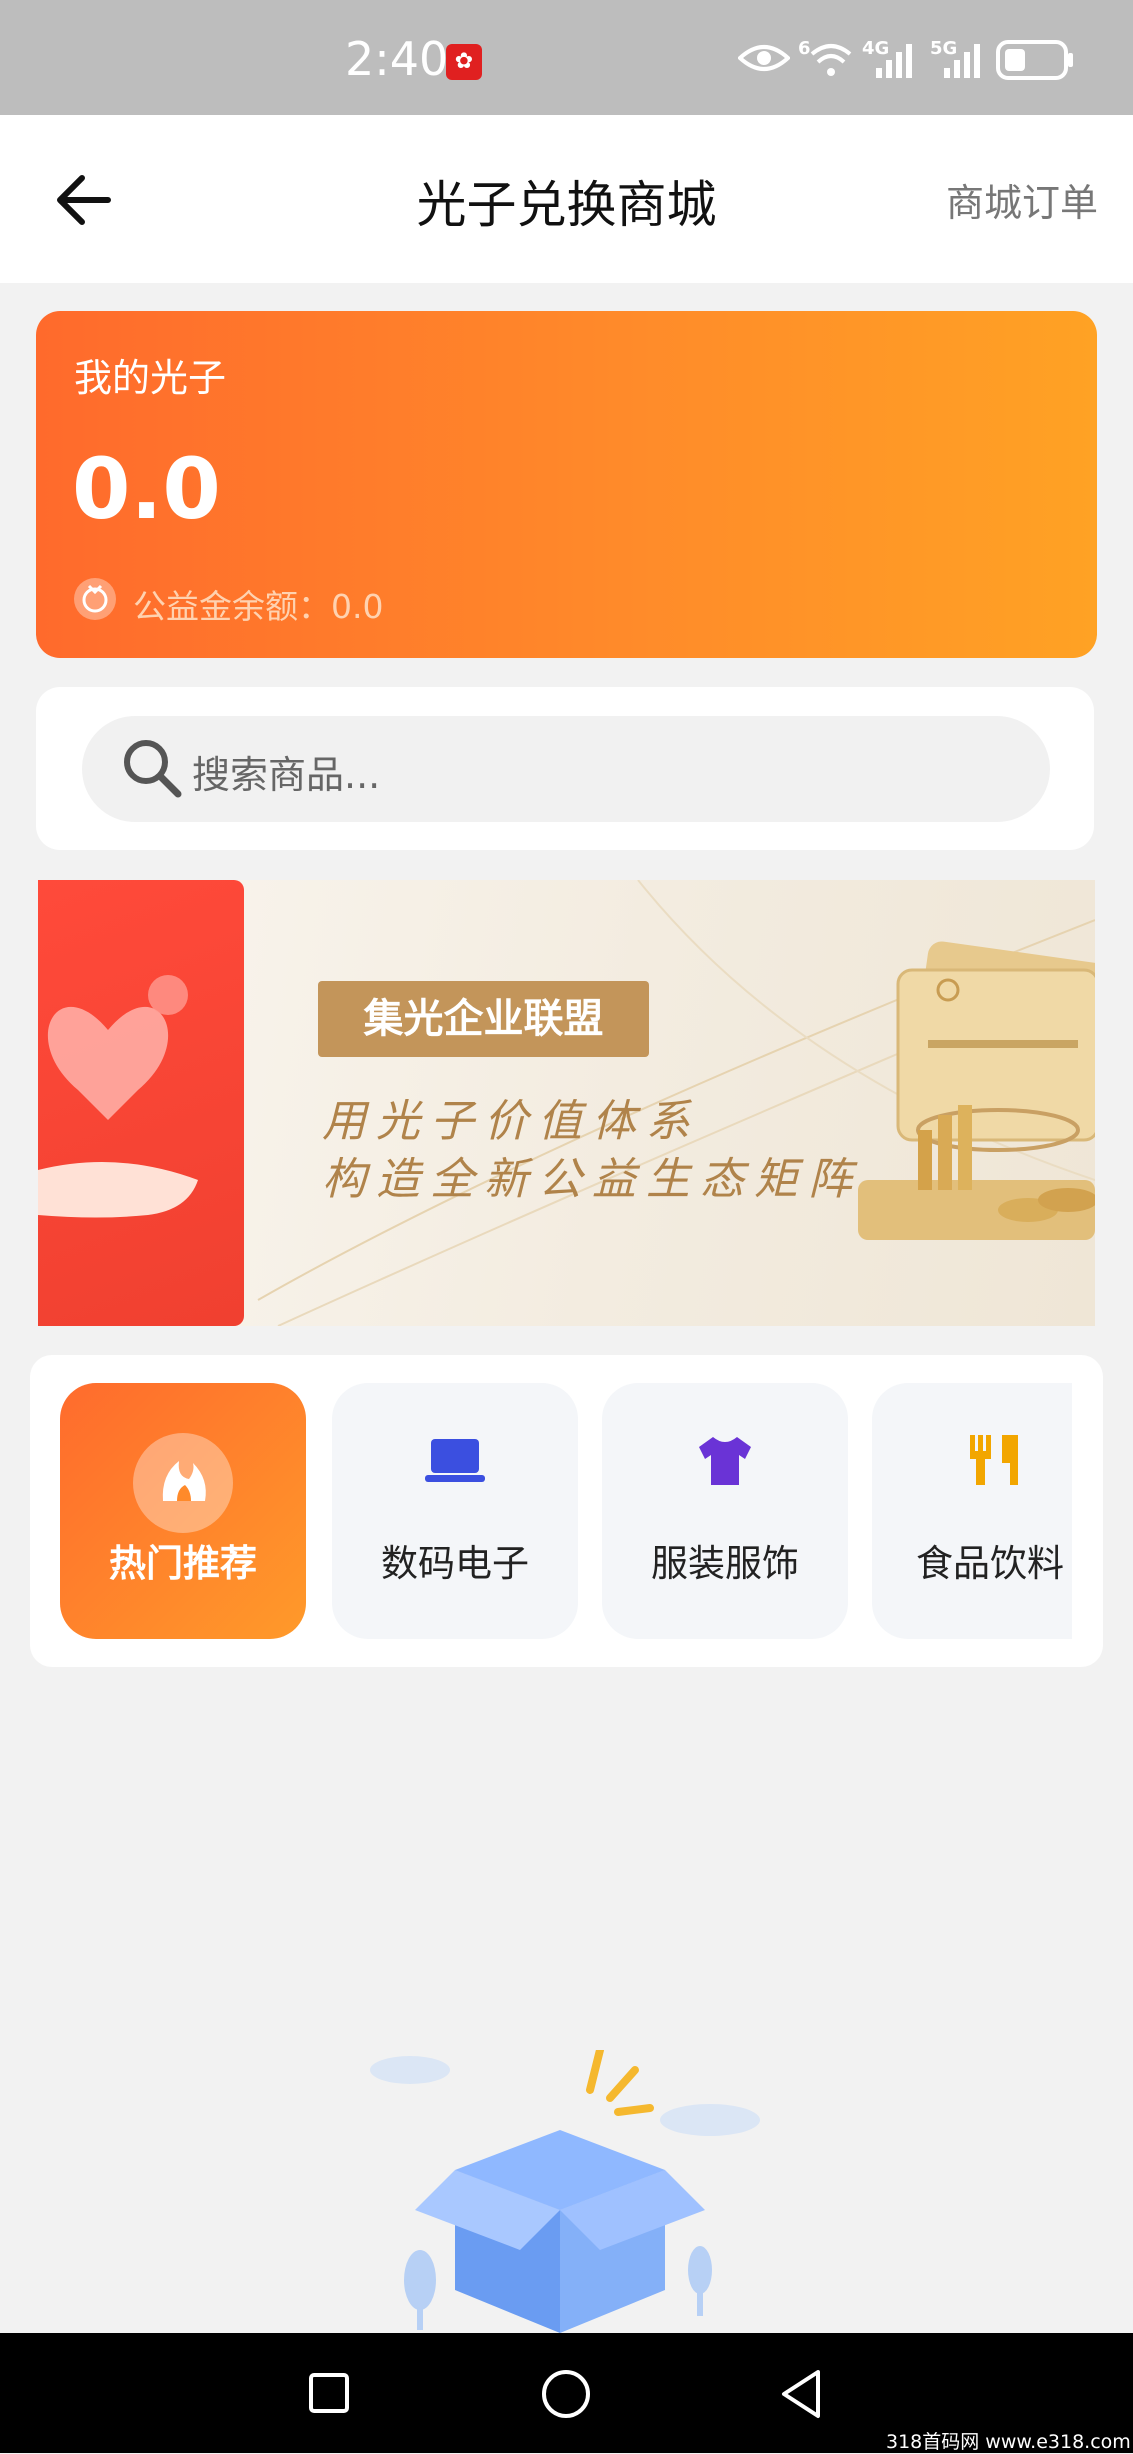 The height and width of the screenshot is (2454, 1133). Describe the element at coordinates (994, 1460) in the screenshot. I see `utensils-icon` at that location.